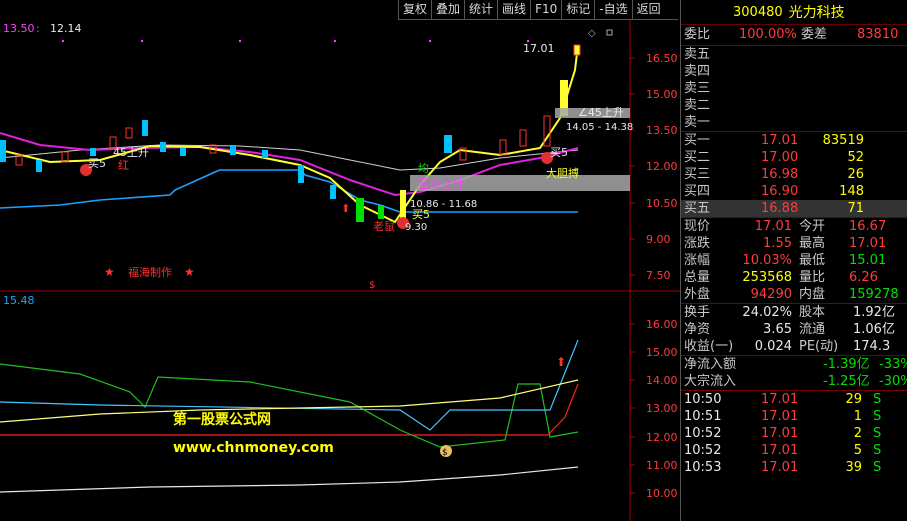 The height and width of the screenshot is (521, 907). I want to click on top-dots, so click(295, 41).